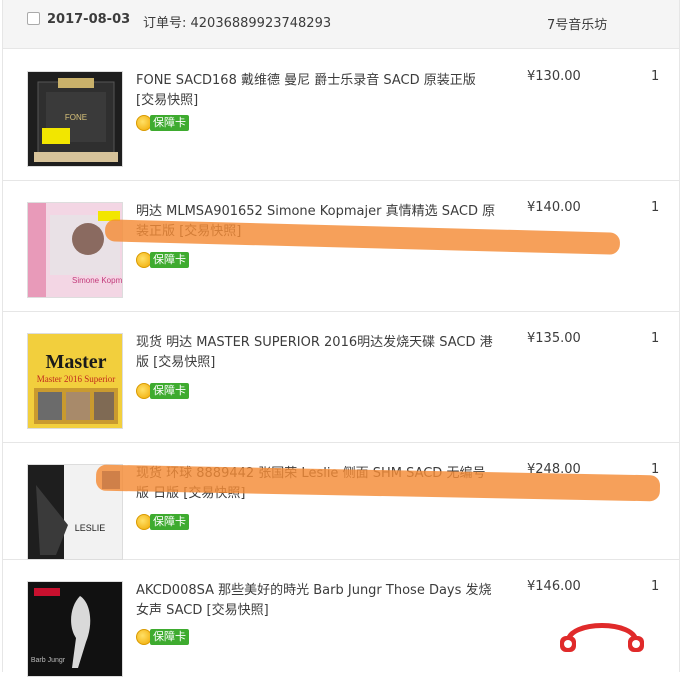  What do you see at coordinates (341, 24) in the screenshot?
I see `order-header: 2017-08-03 订单号: 42036889923748293 7号音乐坊` at bounding box center [341, 24].